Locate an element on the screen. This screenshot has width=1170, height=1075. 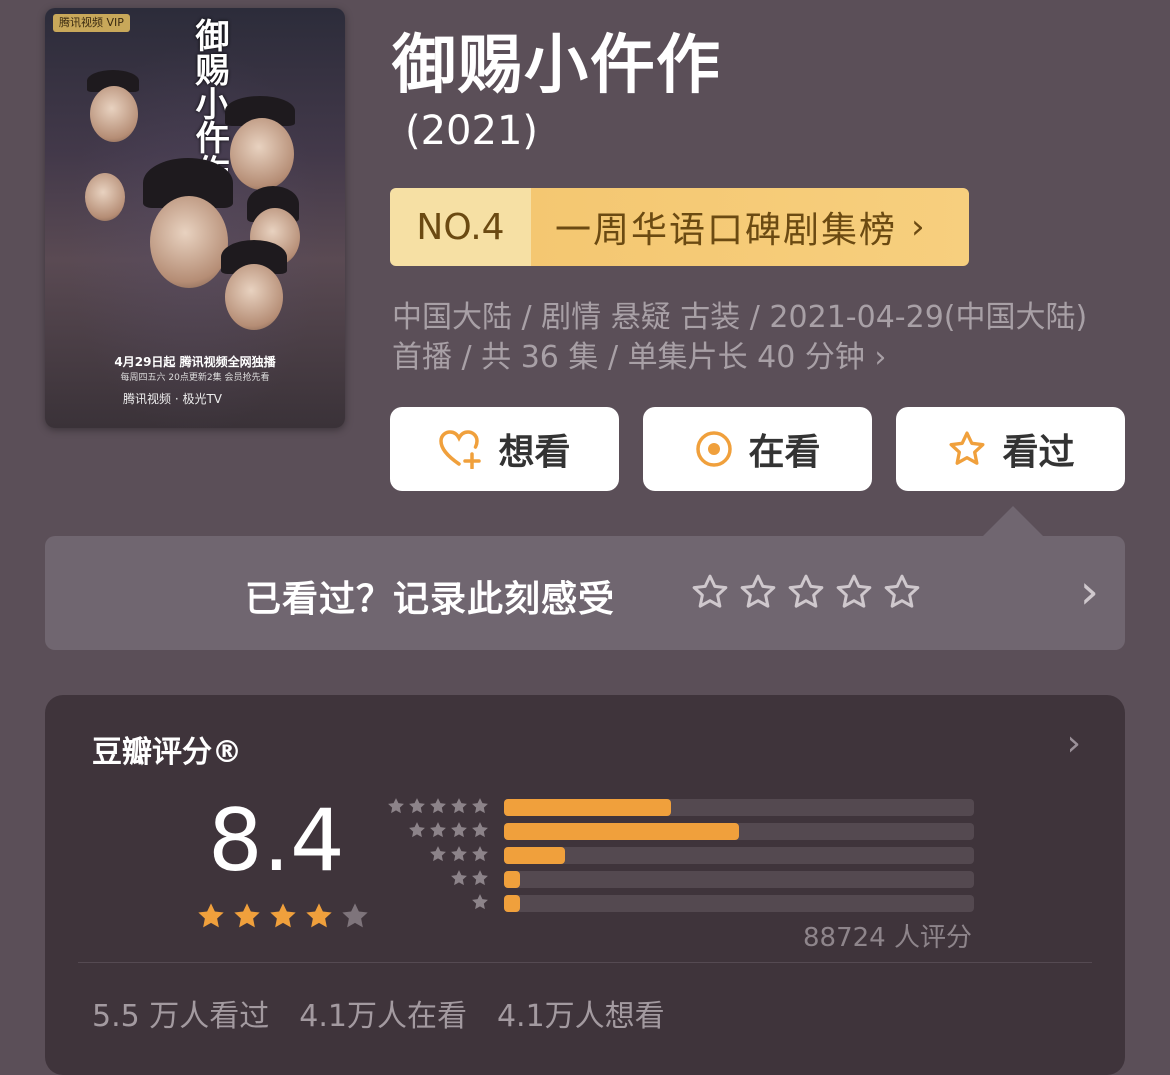
watched-count: 5.5 万人看过 is located at coordinates (181, 1016).